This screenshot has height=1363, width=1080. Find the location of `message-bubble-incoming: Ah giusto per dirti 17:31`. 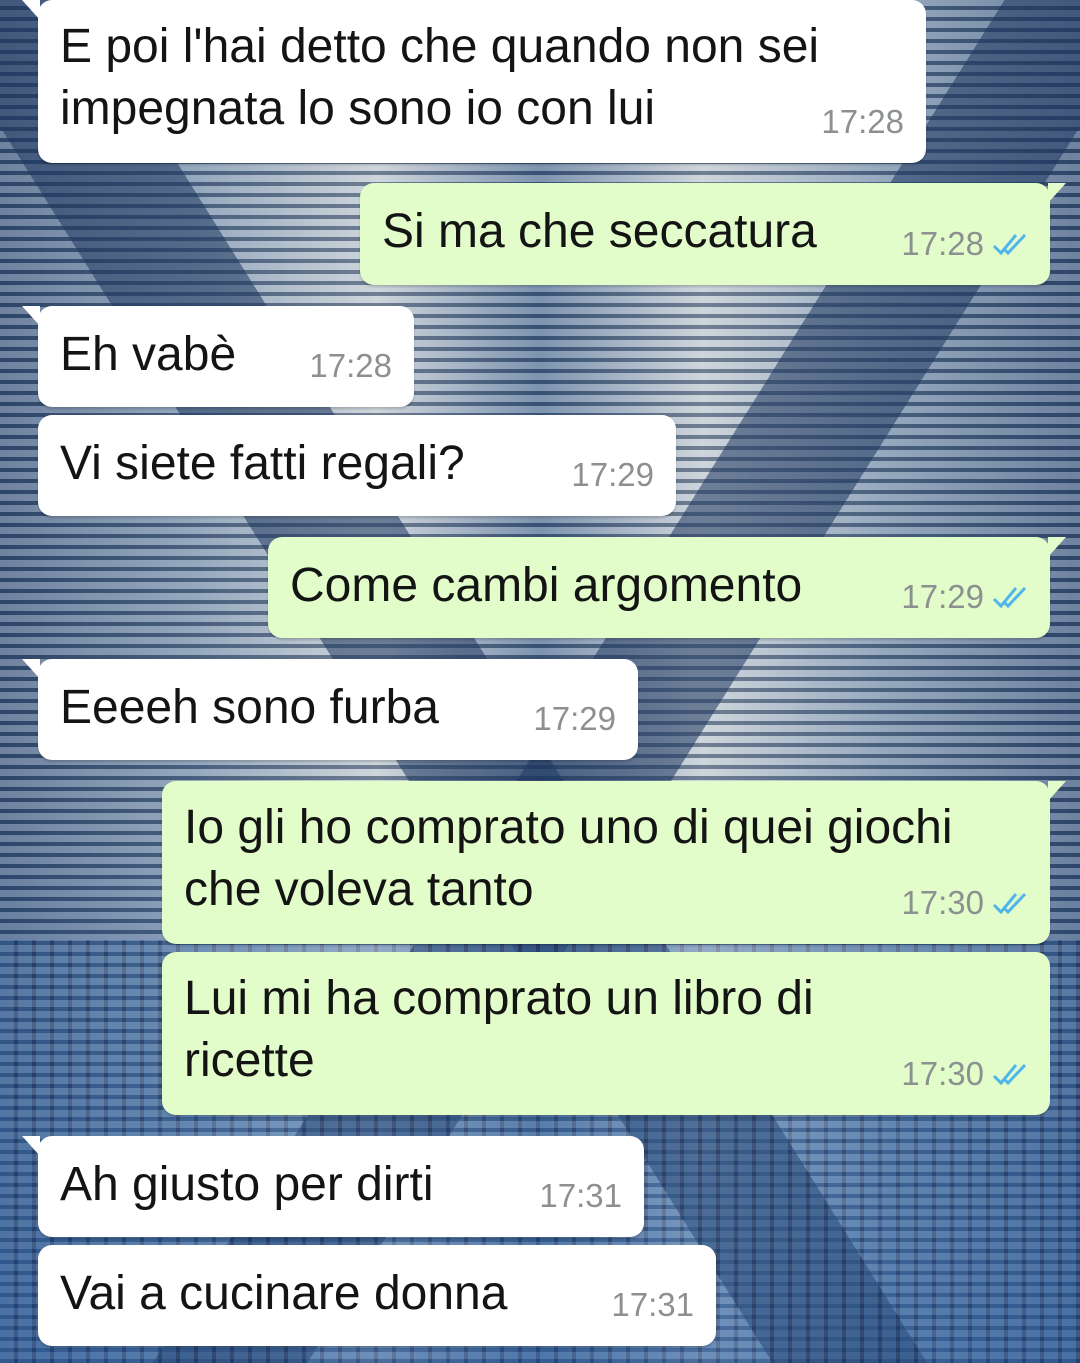

message-bubble-incoming: Ah giusto per dirti 17:31 is located at coordinates (333, 1186).